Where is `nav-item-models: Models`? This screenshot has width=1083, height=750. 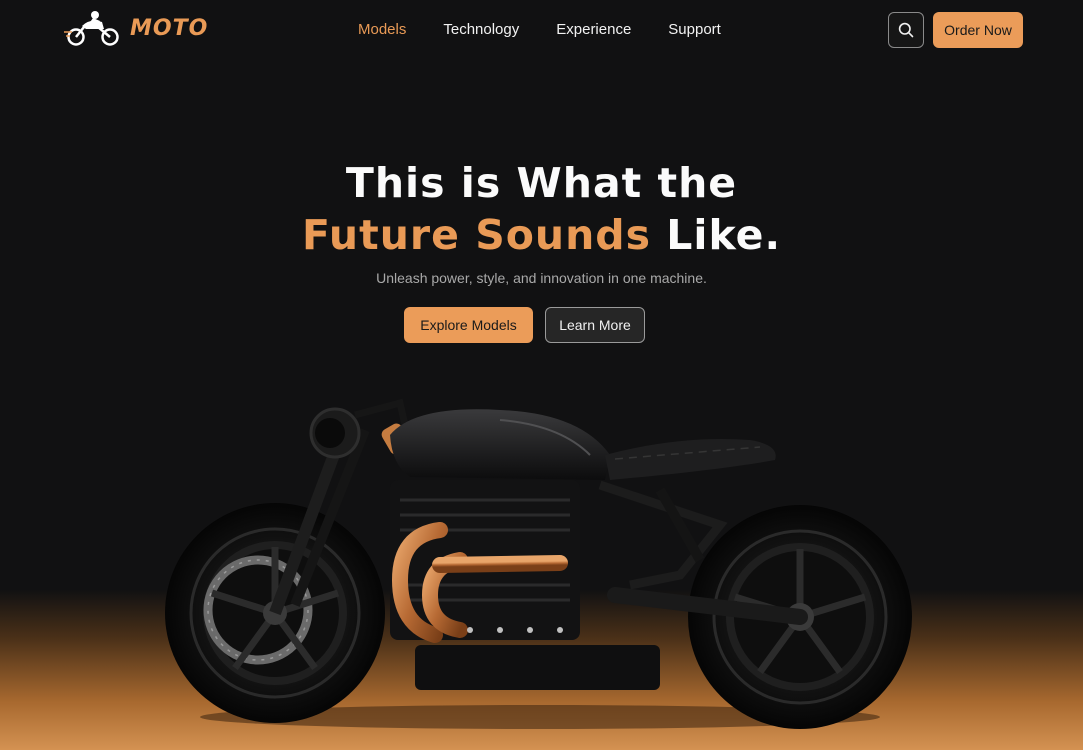
nav-item-models: Models is located at coordinates (382, 29).